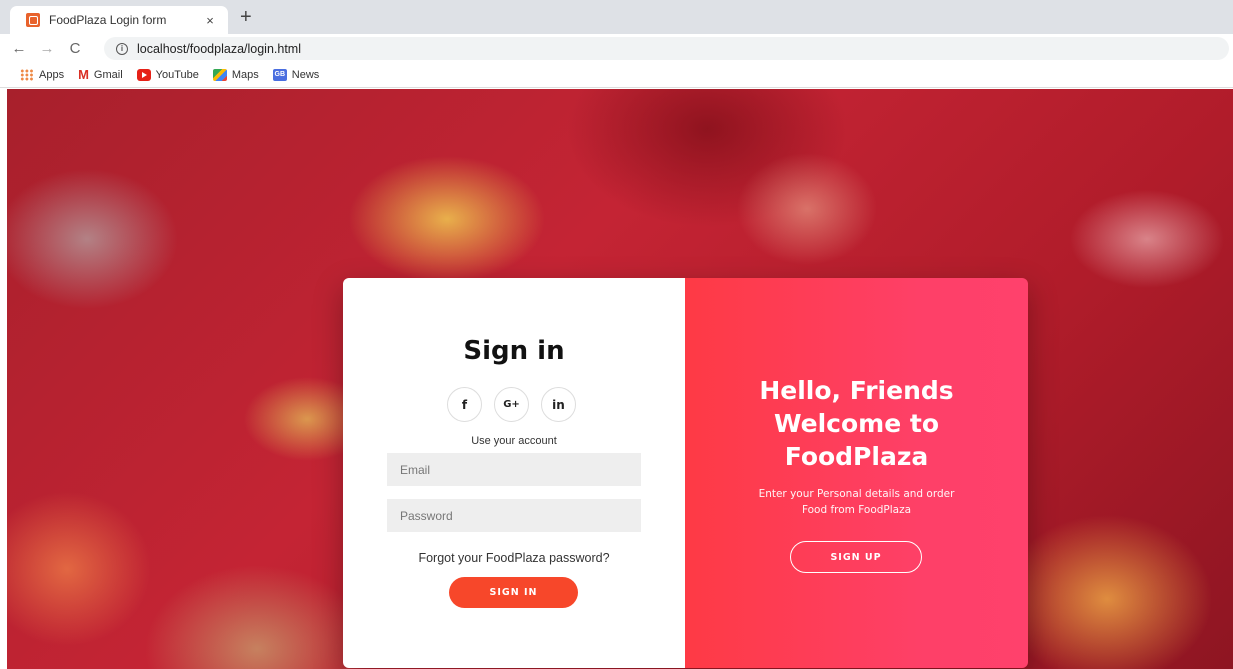  I want to click on bookmark-maps: Maps, so click(235, 74).